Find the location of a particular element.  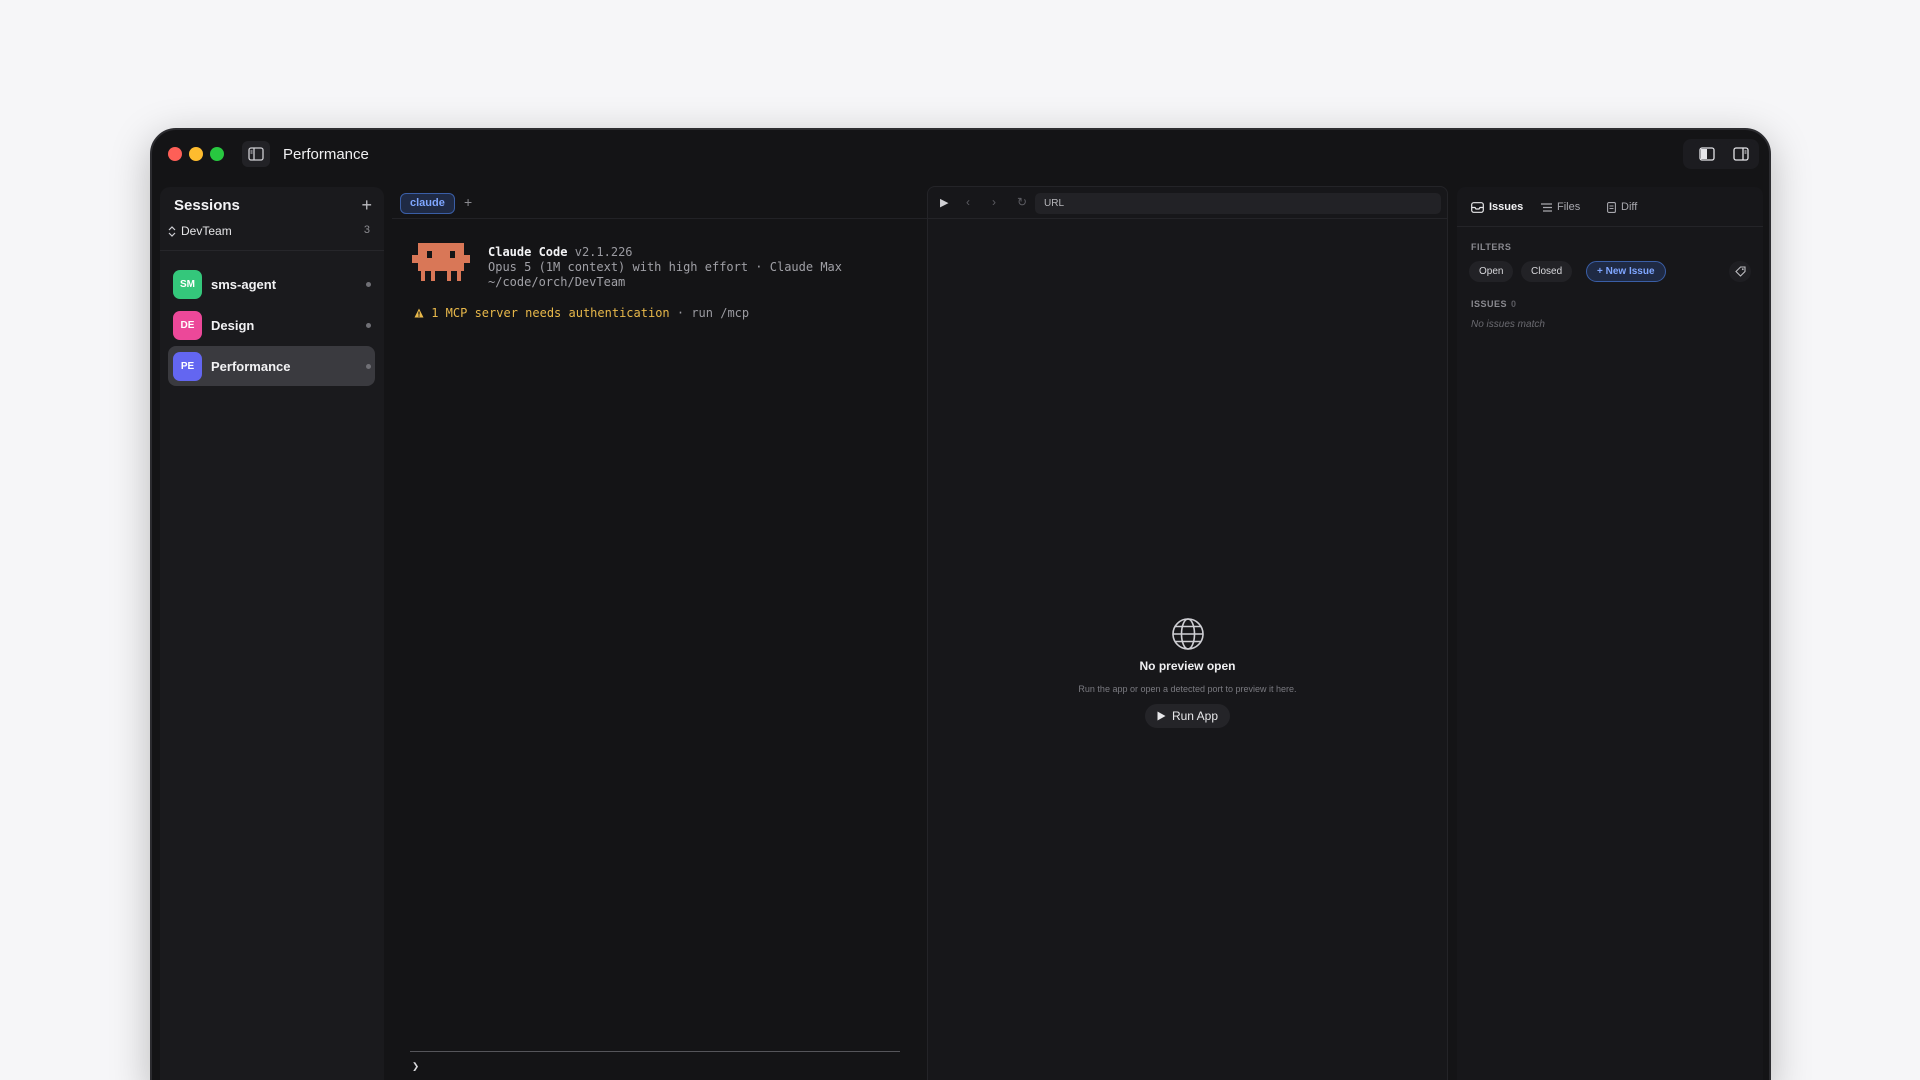

tab-label: Diff is located at coordinates (1629, 207).